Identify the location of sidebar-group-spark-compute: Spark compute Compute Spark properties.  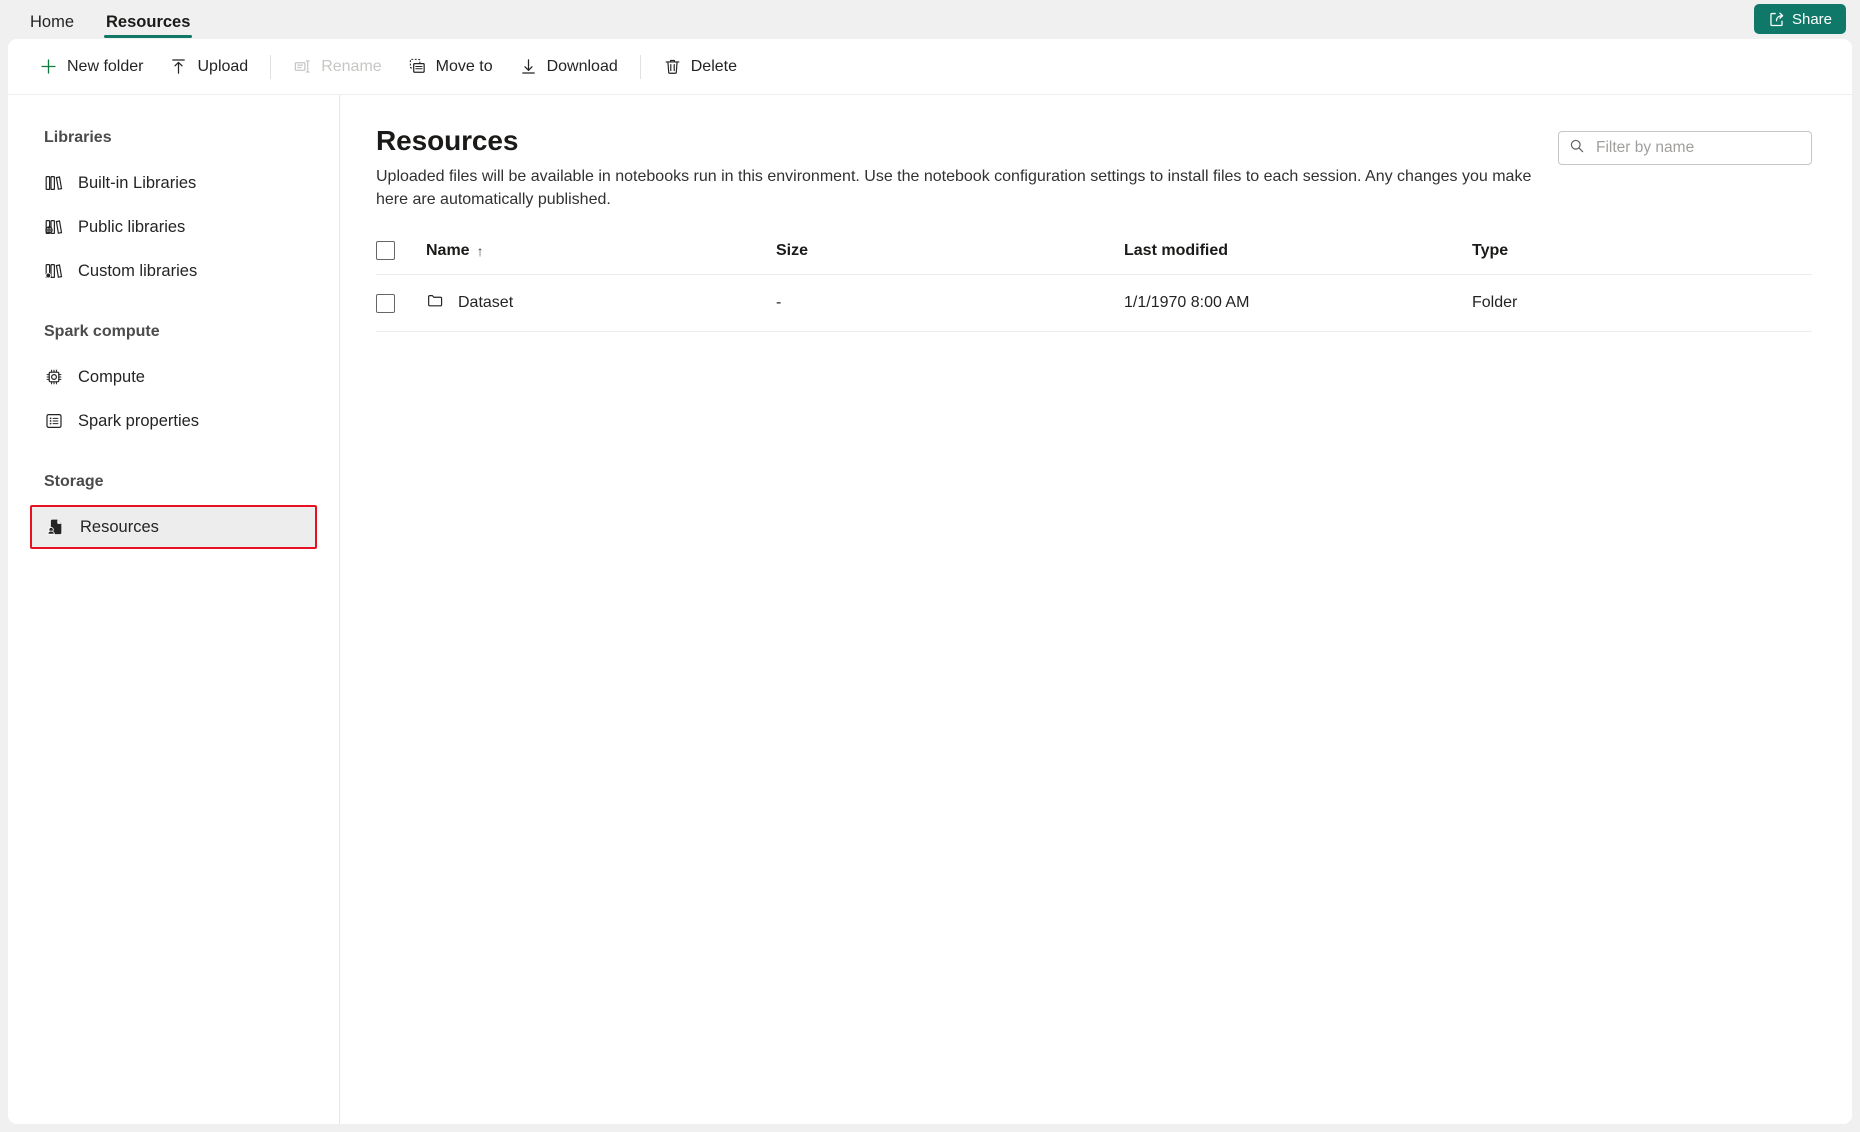
(173, 383).